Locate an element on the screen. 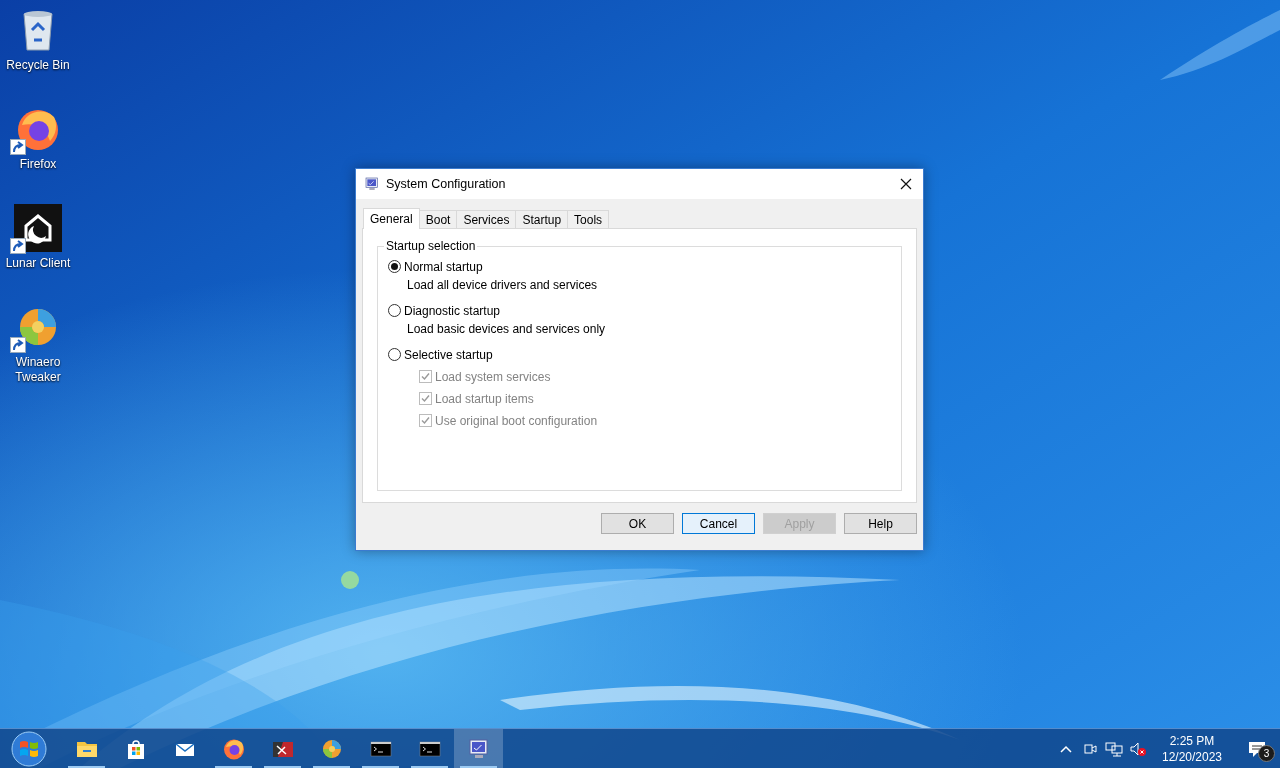 This screenshot has height=768, width=1280. dialog-button: OK is located at coordinates (637, 523).